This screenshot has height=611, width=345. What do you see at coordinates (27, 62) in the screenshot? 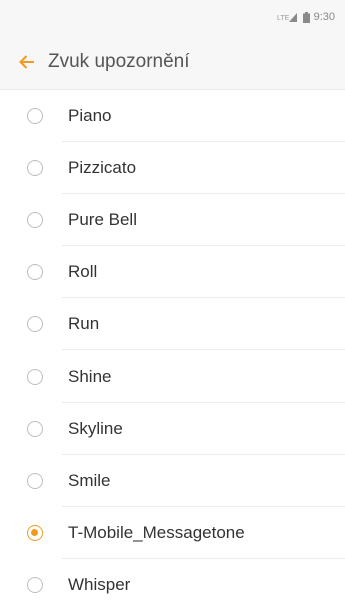
I see `back-arrow-icon` at bounding box center [27, 62].